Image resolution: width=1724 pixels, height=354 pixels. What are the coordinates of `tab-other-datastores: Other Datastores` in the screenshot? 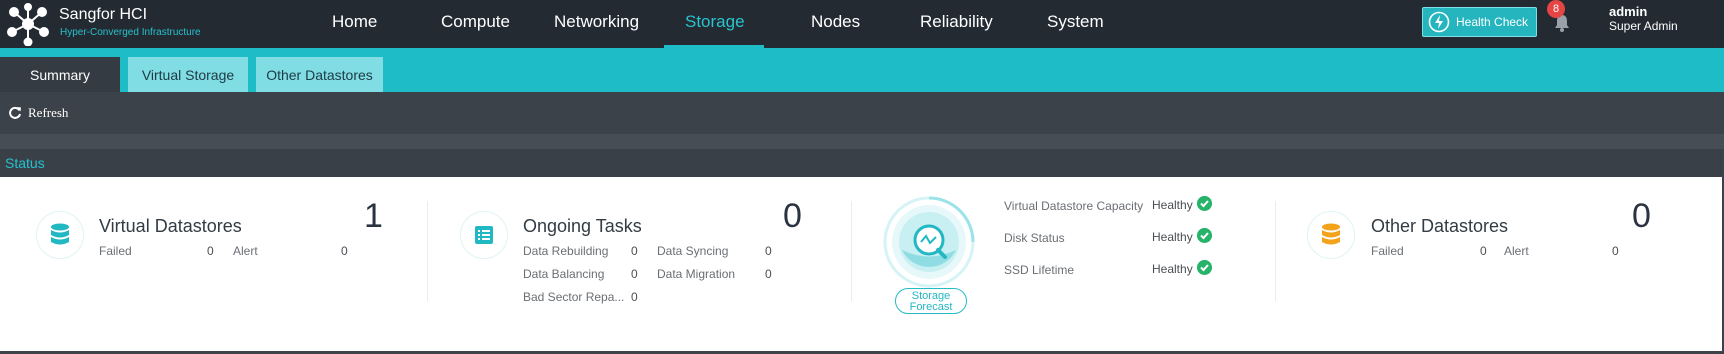 It's located at (319, 74).